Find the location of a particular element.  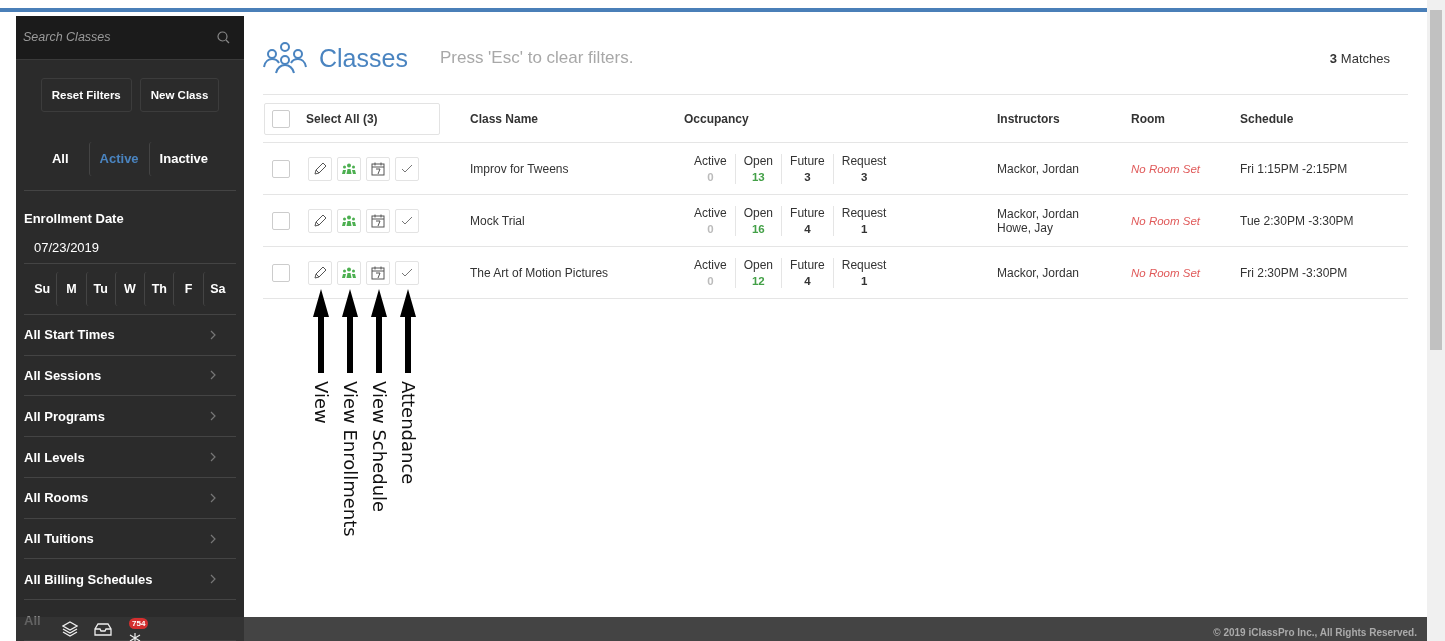

pencil-icon is located at coordinates (320, 168).